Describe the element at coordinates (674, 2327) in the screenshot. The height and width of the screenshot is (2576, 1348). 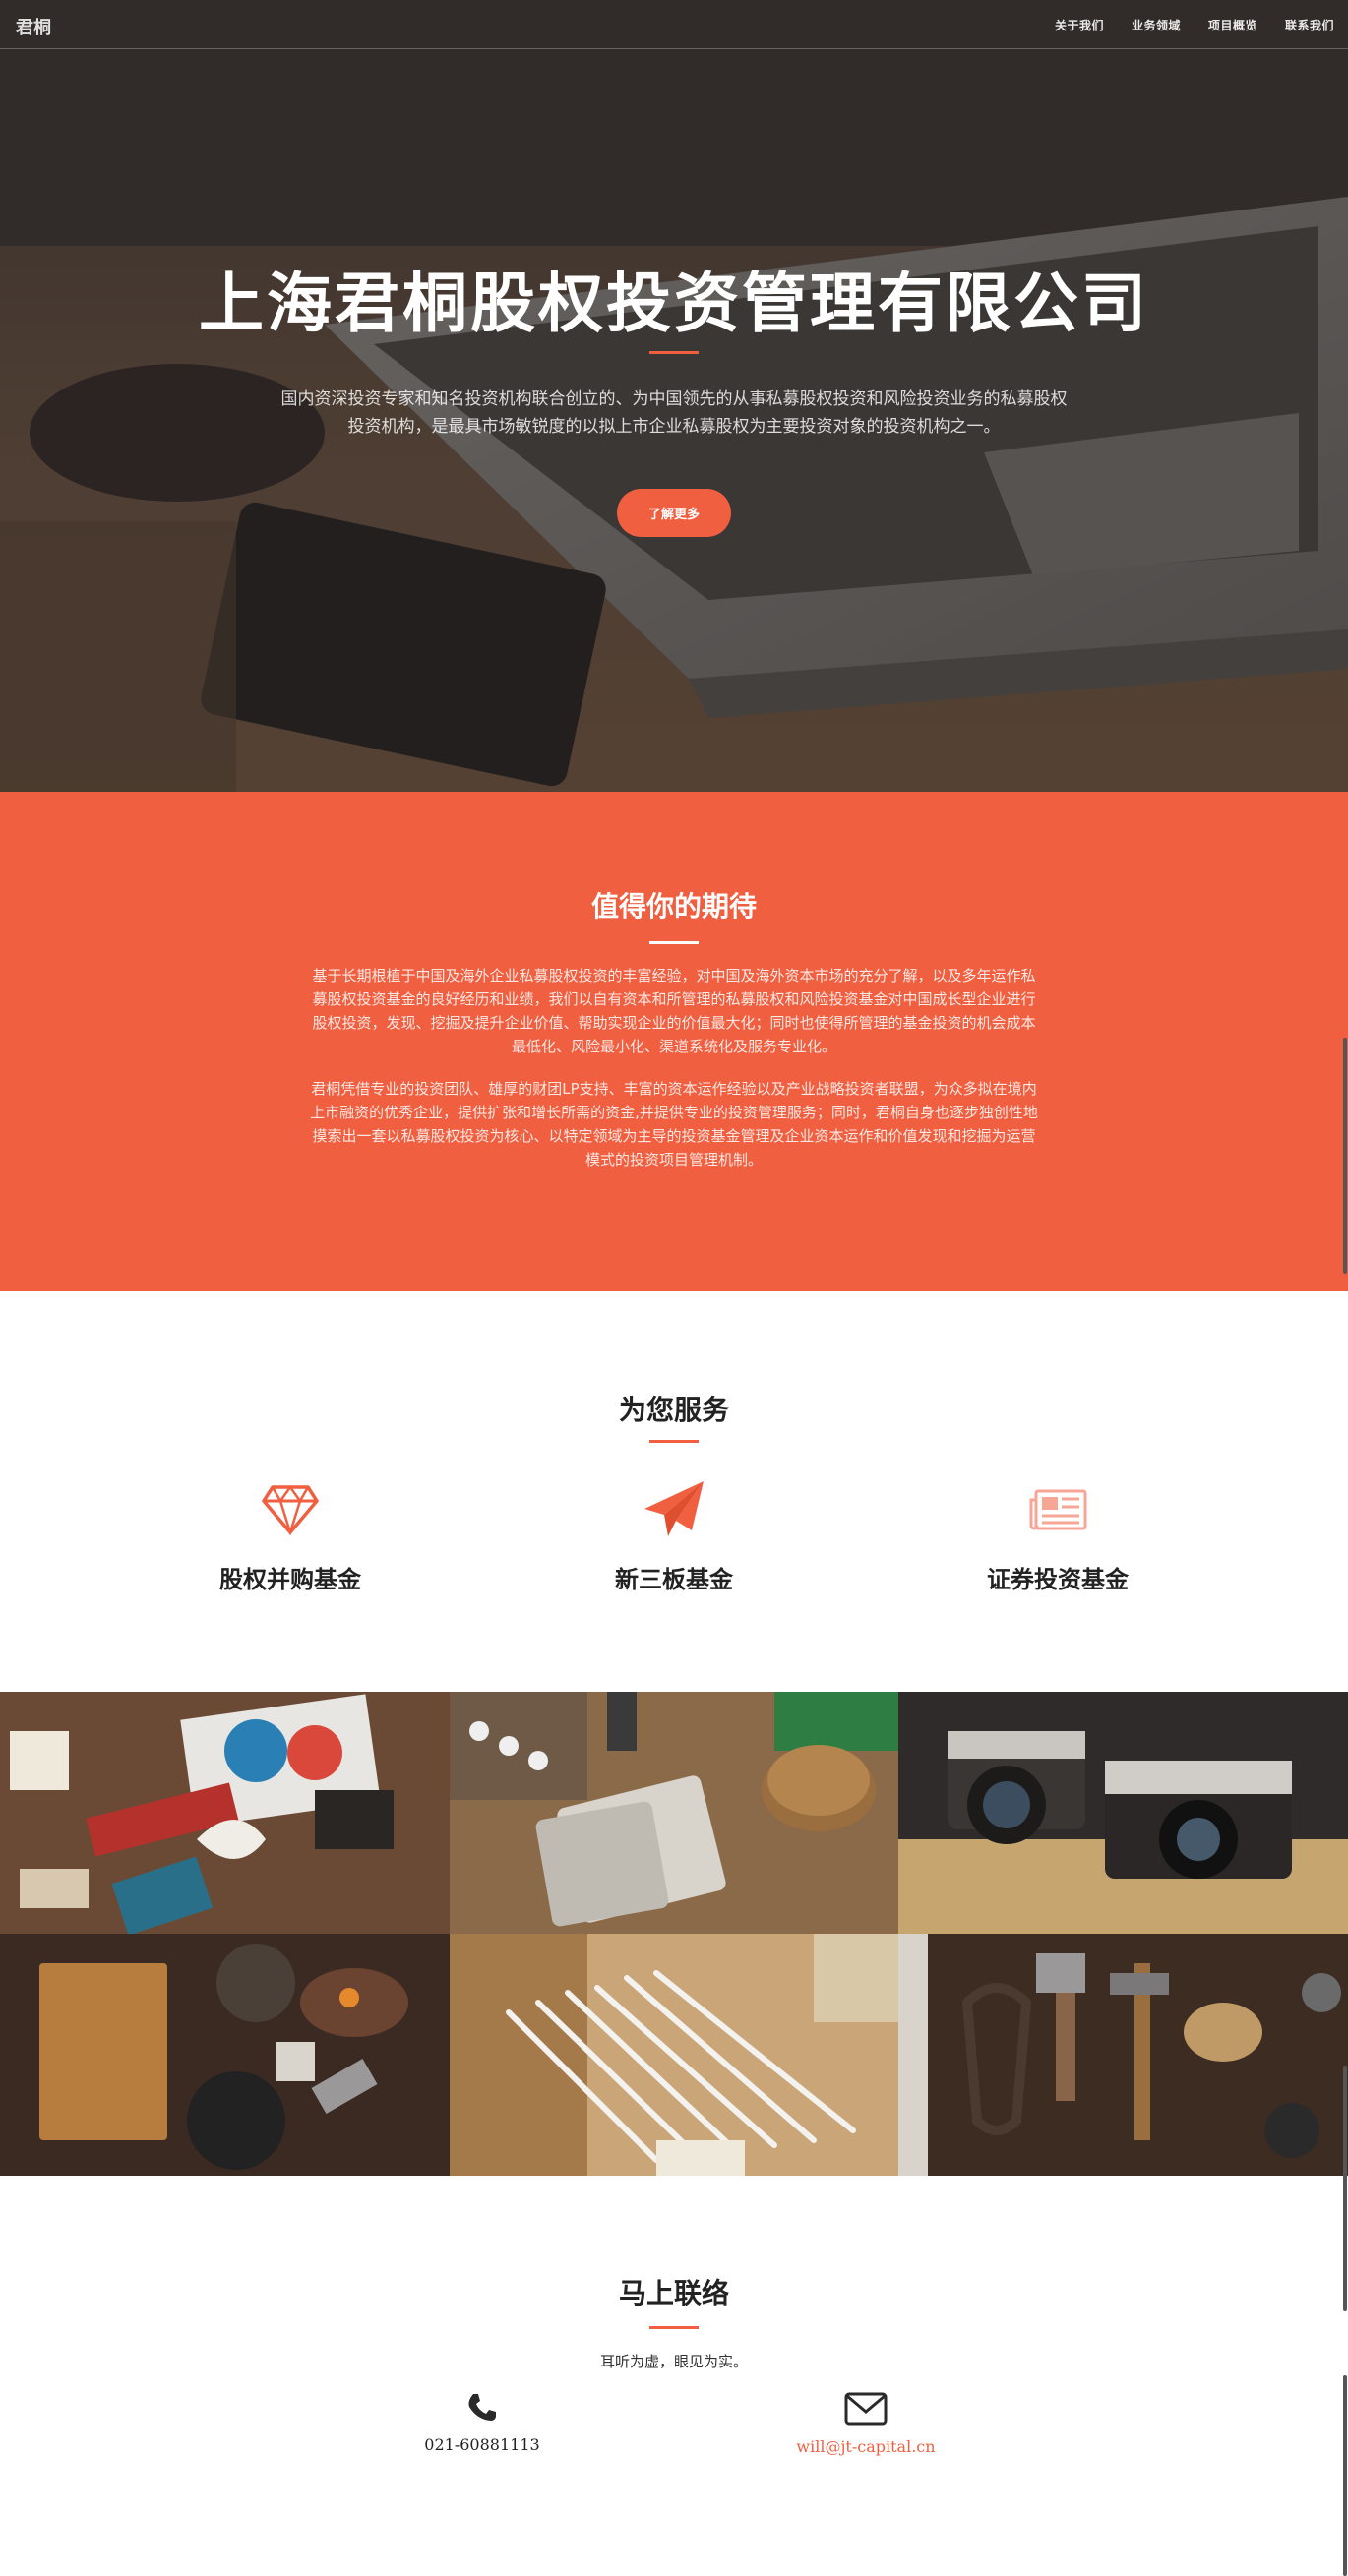
I see `contact-divider` at that location.